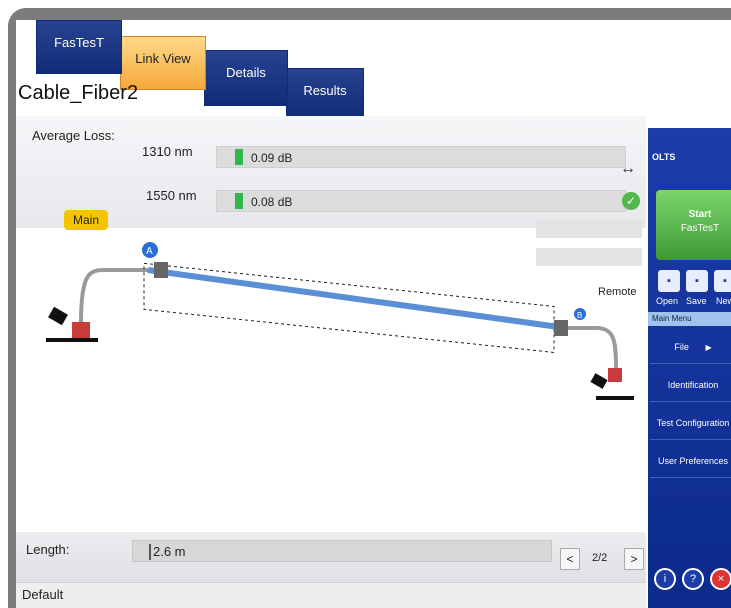 This screenshot has width=731, height=608. Describe the element at coordinates (79, 47) in the screenshot. I see `tab-fastest: FasTesT` at that location.